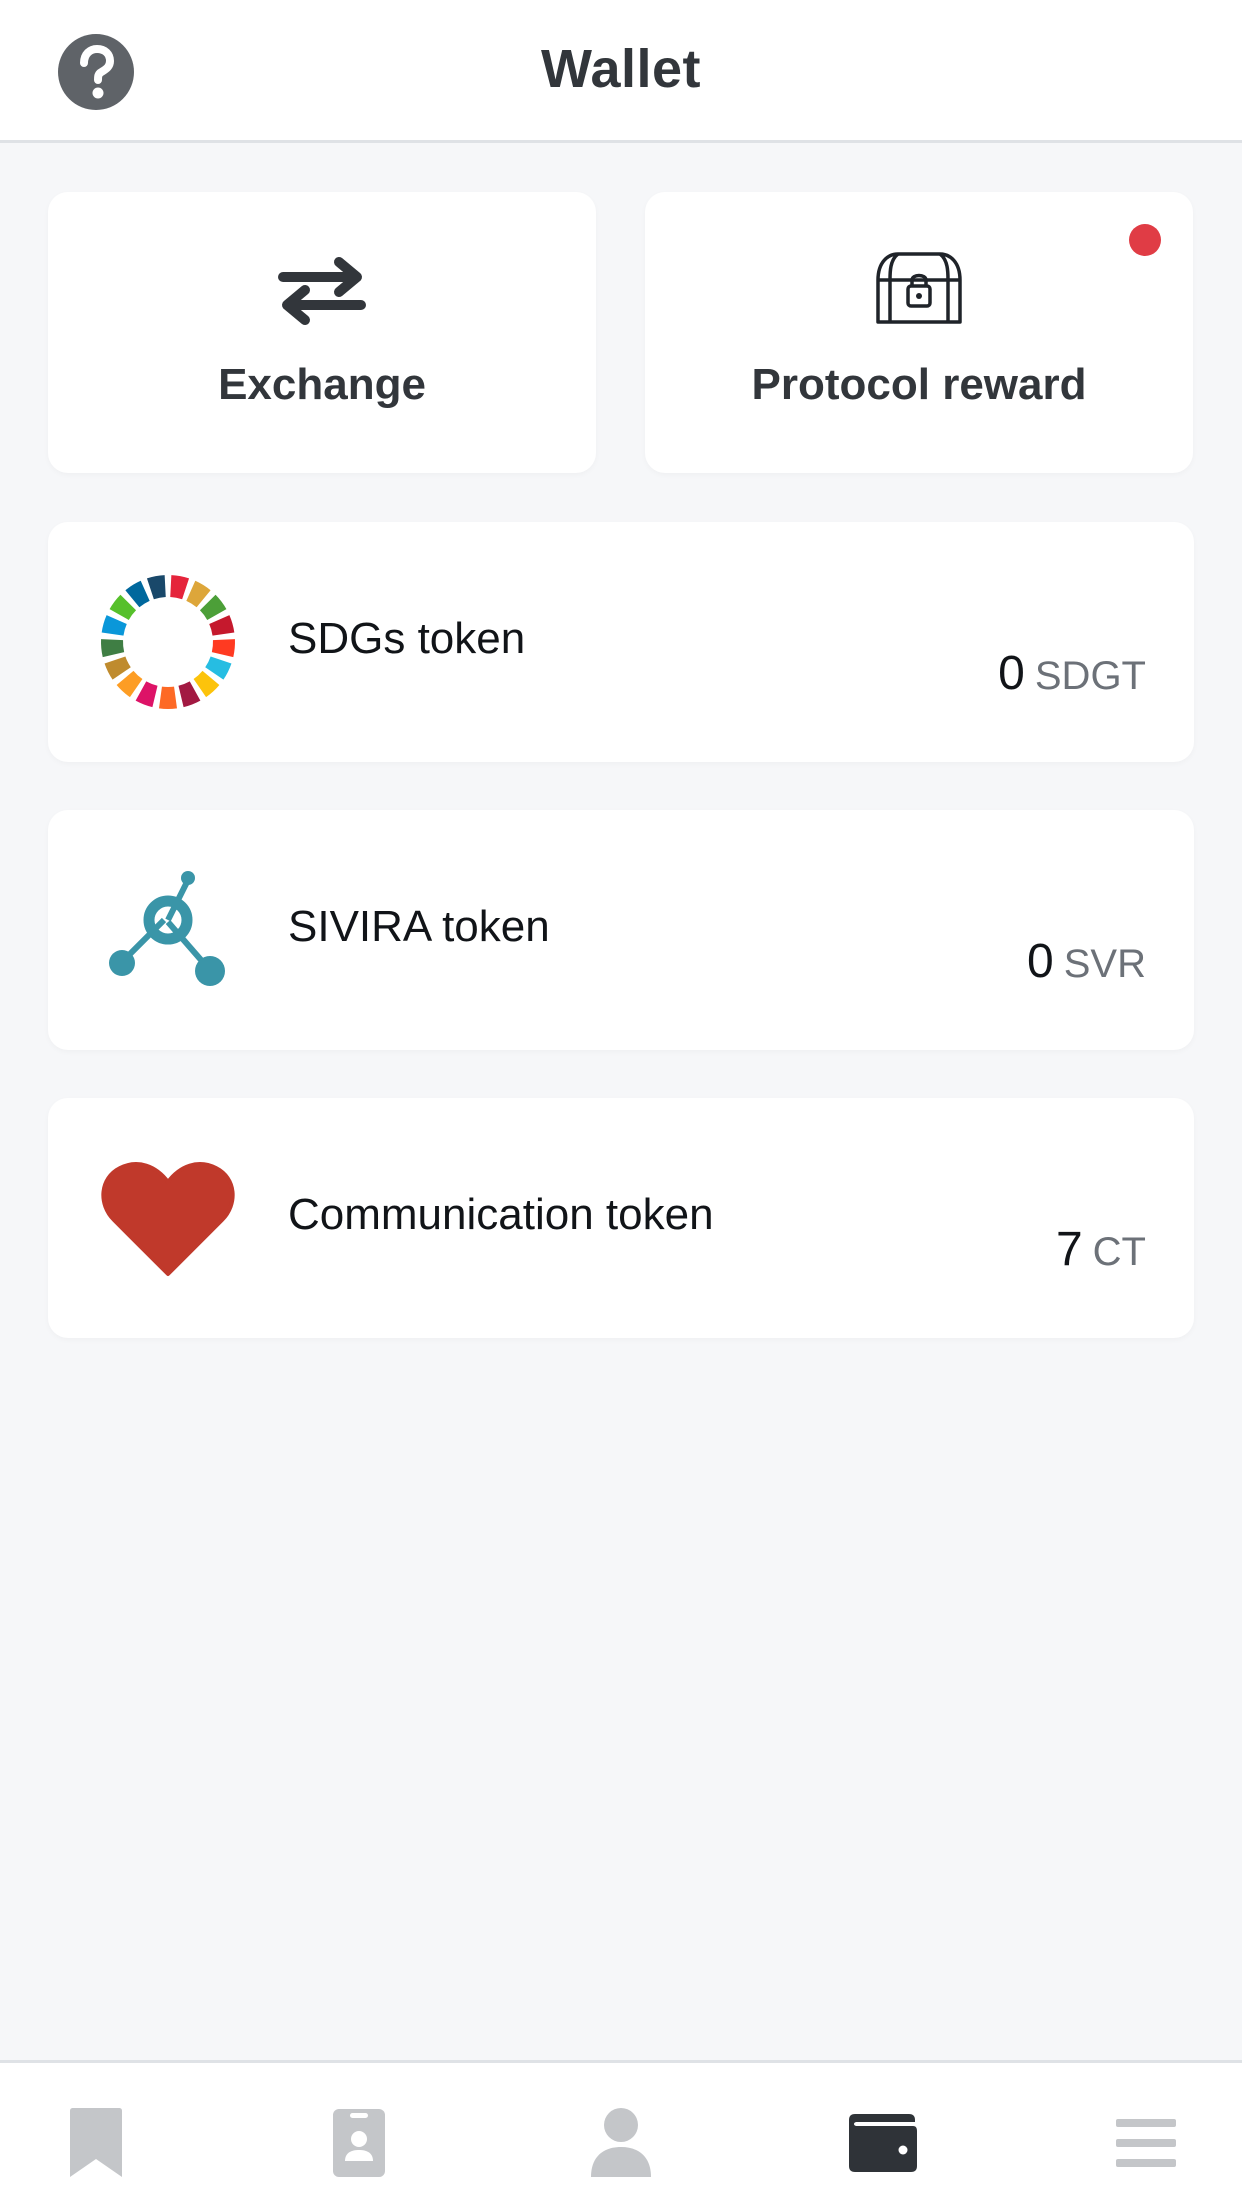 The width and height of the screenshot is (1242, 2208). I want to click on exchange-arrows-icon, so click(322, 295).